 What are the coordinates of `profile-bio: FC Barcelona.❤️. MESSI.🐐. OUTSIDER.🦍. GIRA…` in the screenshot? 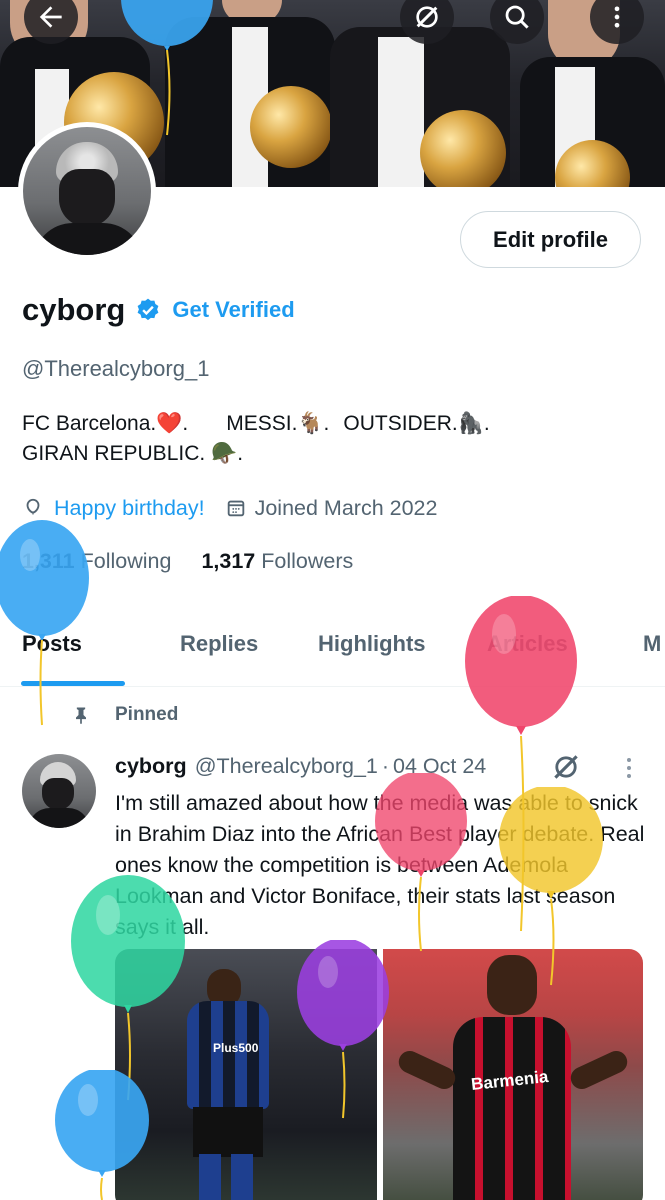 It's located at (332, 439).